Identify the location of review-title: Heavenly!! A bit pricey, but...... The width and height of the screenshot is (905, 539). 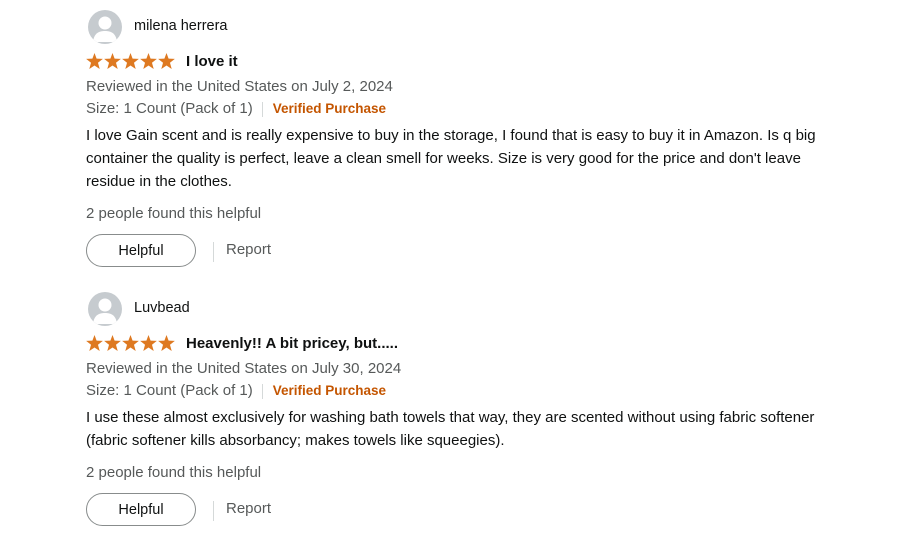
(292, 343).